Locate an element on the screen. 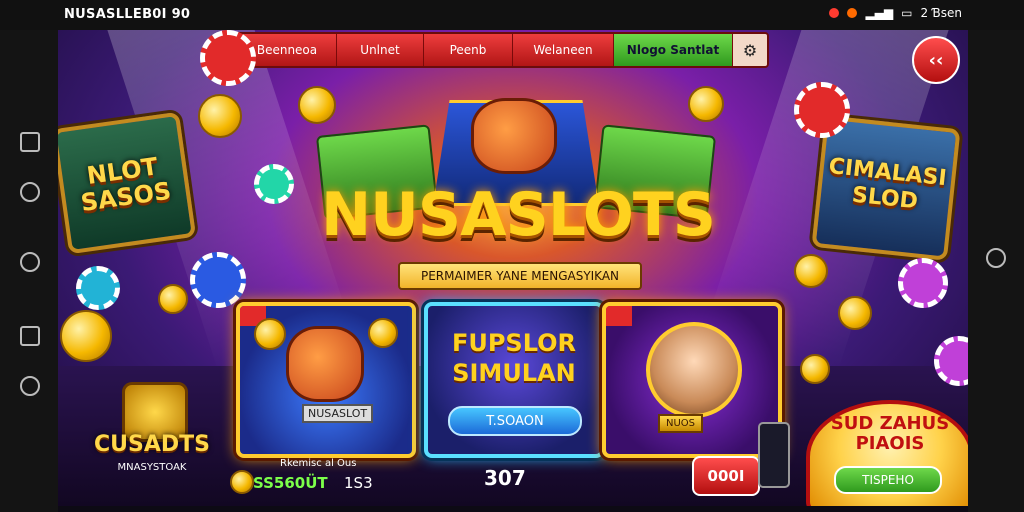  right-slot-panel: CIMALASI SLOD is located at coordinates (886, 188).